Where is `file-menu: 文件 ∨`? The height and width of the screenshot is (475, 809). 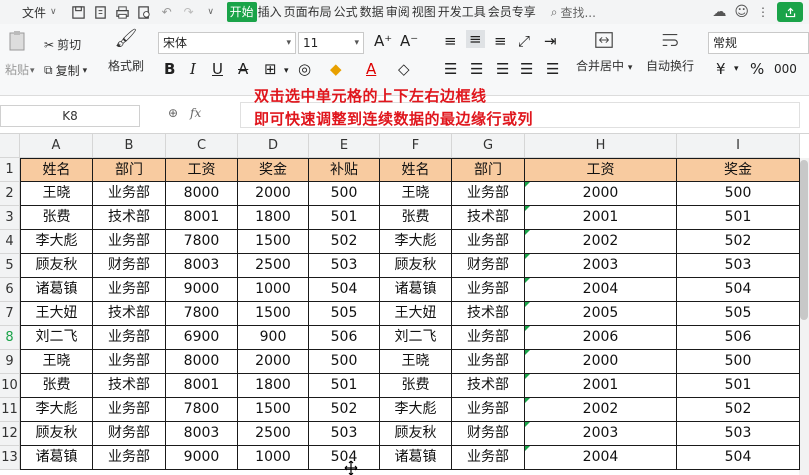
file-menu: 文件 ∨ is located at coordinates (31, 12).